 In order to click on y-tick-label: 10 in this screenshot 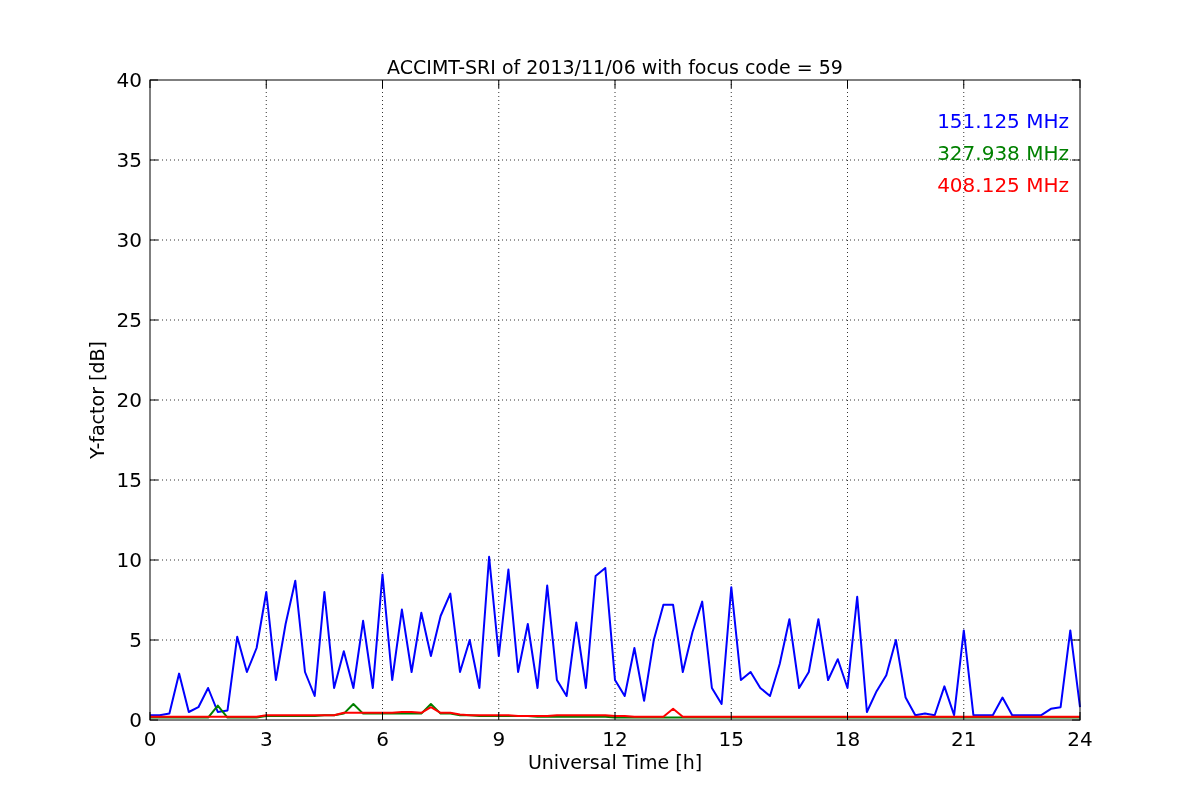, I will do `click(129, 560)`.